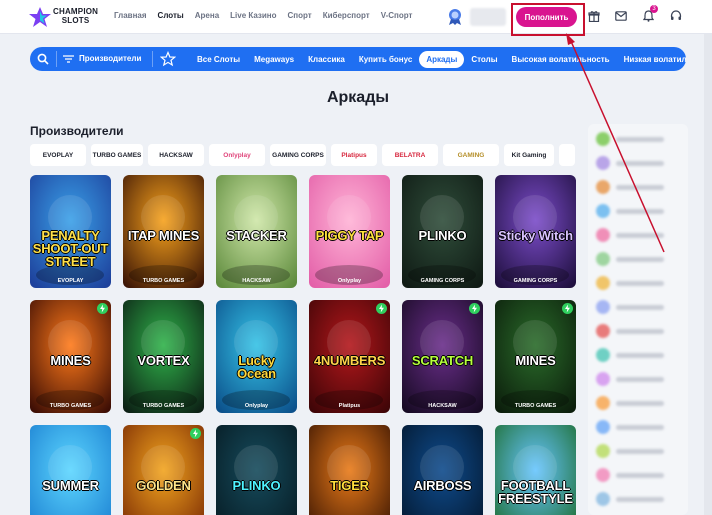 The image size is (712, 515). I want to click on game-tile: VORTEX TURBO GAMES, so click(163, 356).